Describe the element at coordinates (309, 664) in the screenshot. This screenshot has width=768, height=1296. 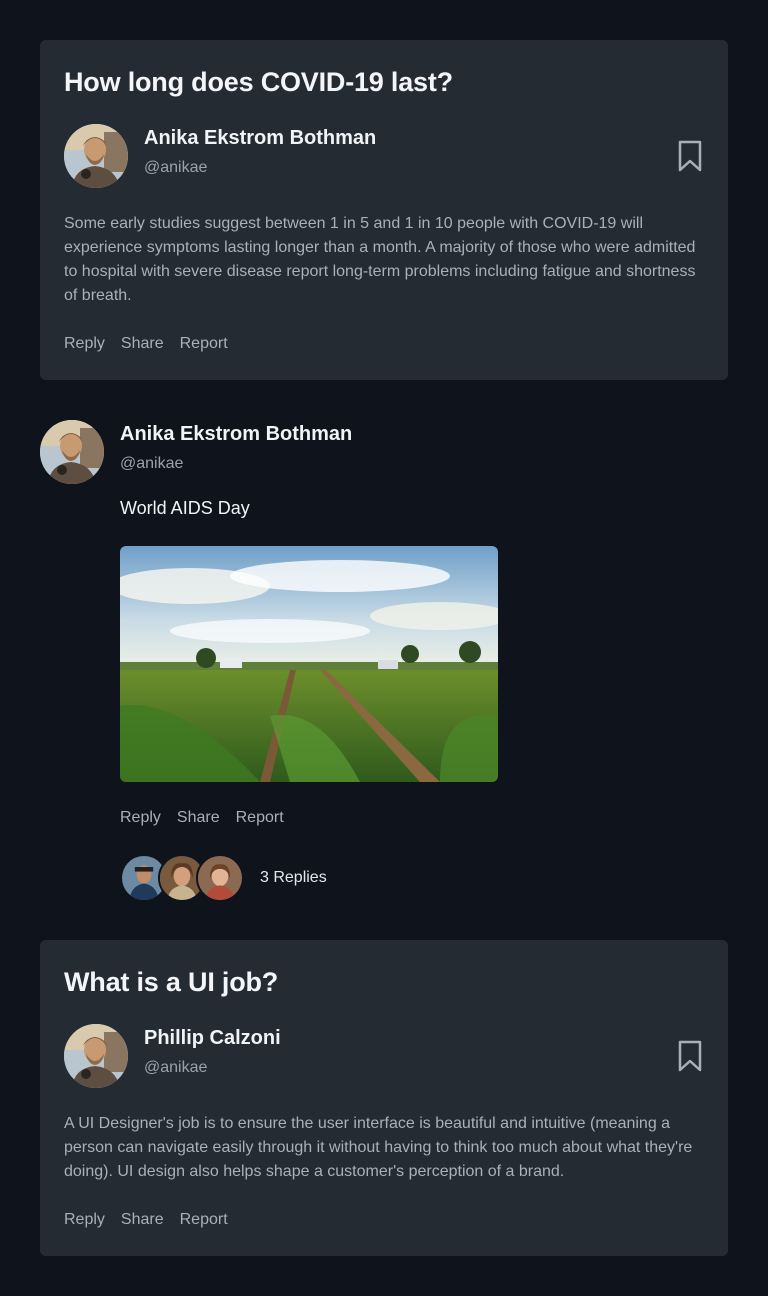
I see `post-image` at that location.